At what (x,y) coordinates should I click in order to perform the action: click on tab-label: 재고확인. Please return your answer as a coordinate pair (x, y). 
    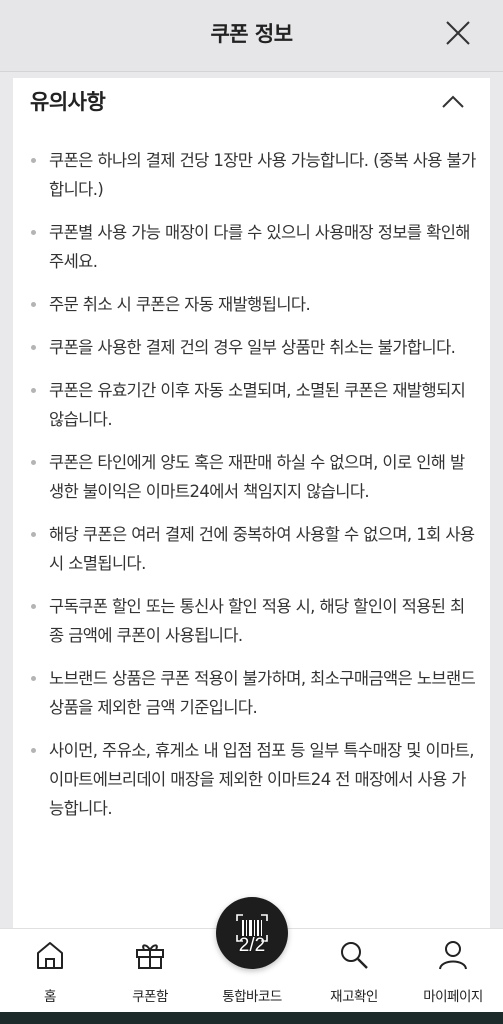
    Looking at the image, I should click on (354, 997).